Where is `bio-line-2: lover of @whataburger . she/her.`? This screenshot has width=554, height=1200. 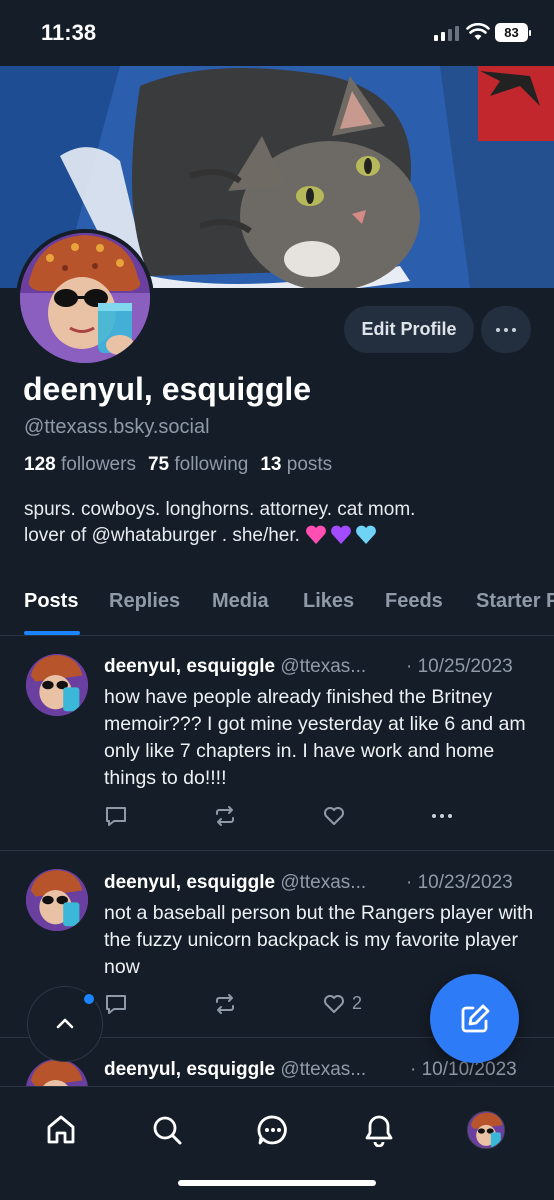 bio-line-2: lover of @whataburger . she/her. is located at coordinates (279, 536).